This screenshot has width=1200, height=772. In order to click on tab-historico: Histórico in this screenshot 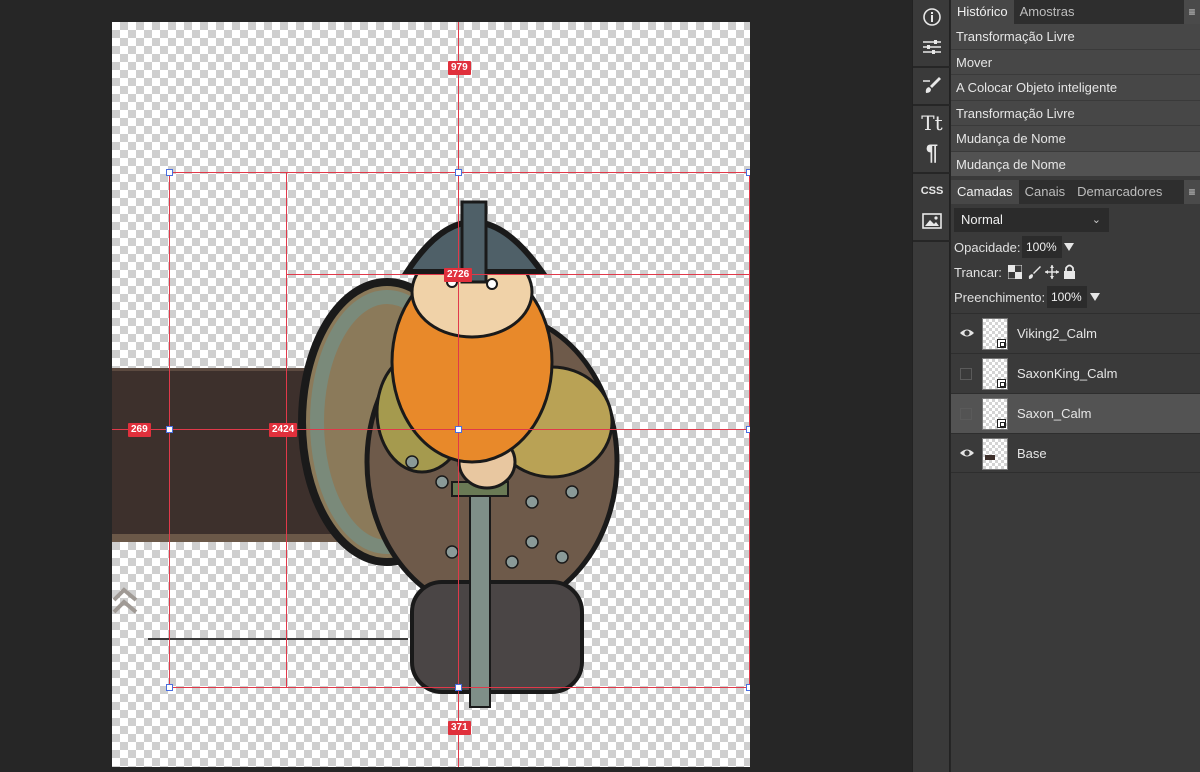, I will do `click(982, 12)`.